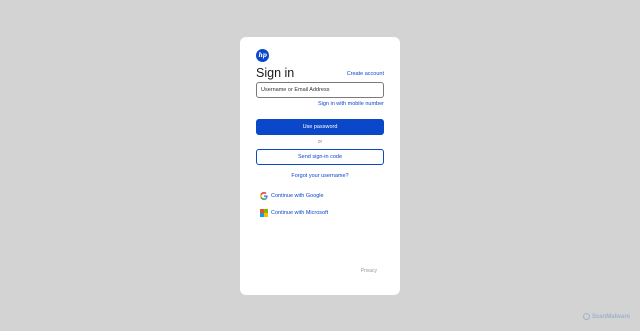 This screenshot has width=640, height=331. What do you see at coordinates (320, 142) in the screenshot?
I see `or-divider: or` at bounding box center [320, 142].